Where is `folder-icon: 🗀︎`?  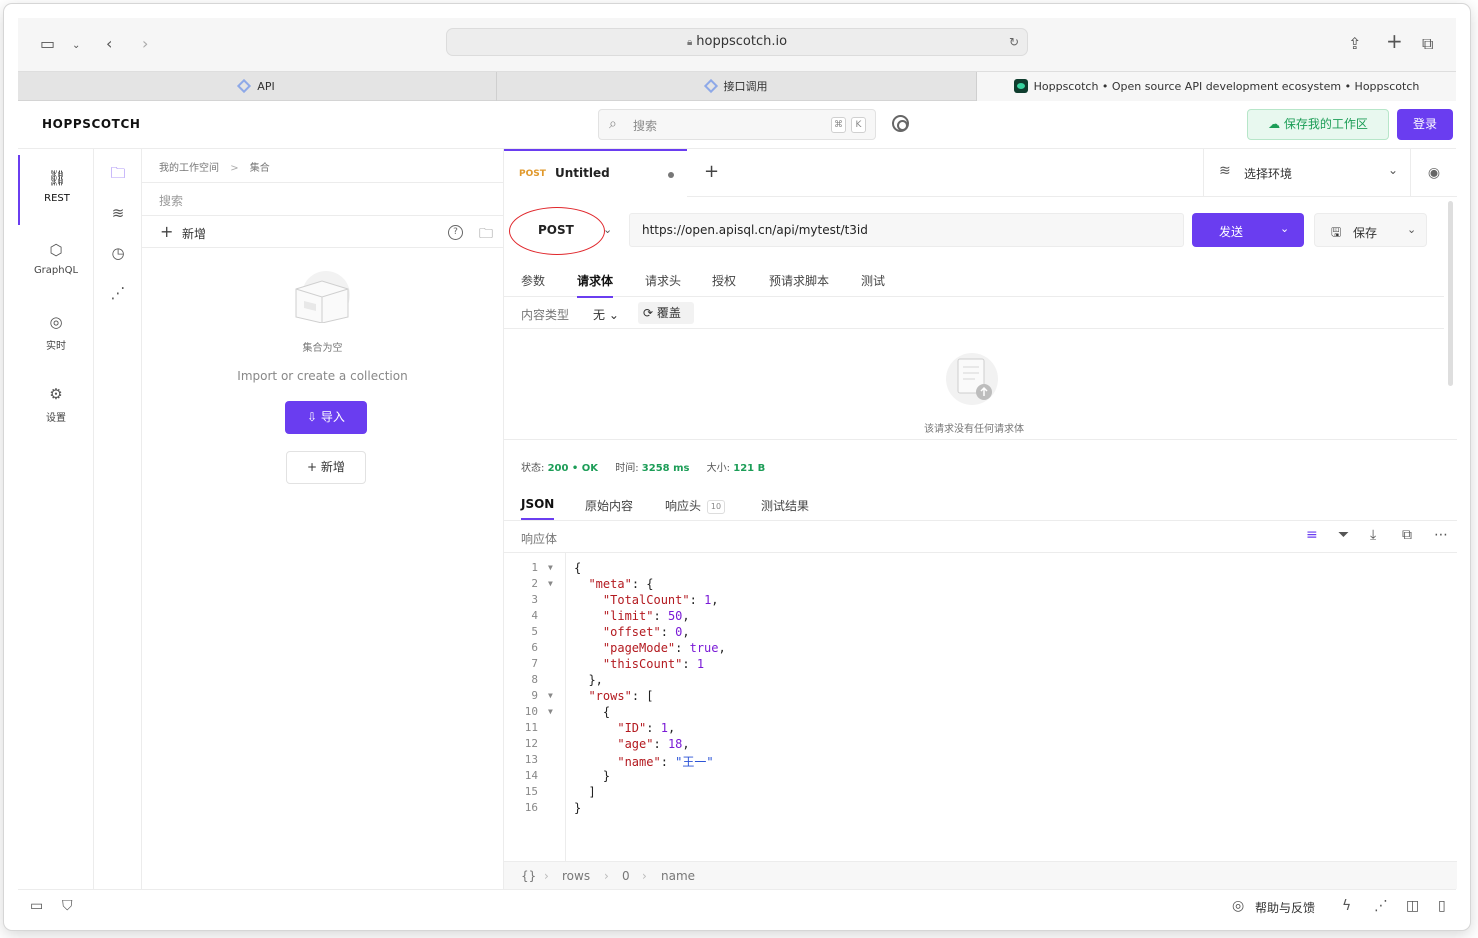 folder-icon: 🗀︎ is located at coordinates (118, 175).